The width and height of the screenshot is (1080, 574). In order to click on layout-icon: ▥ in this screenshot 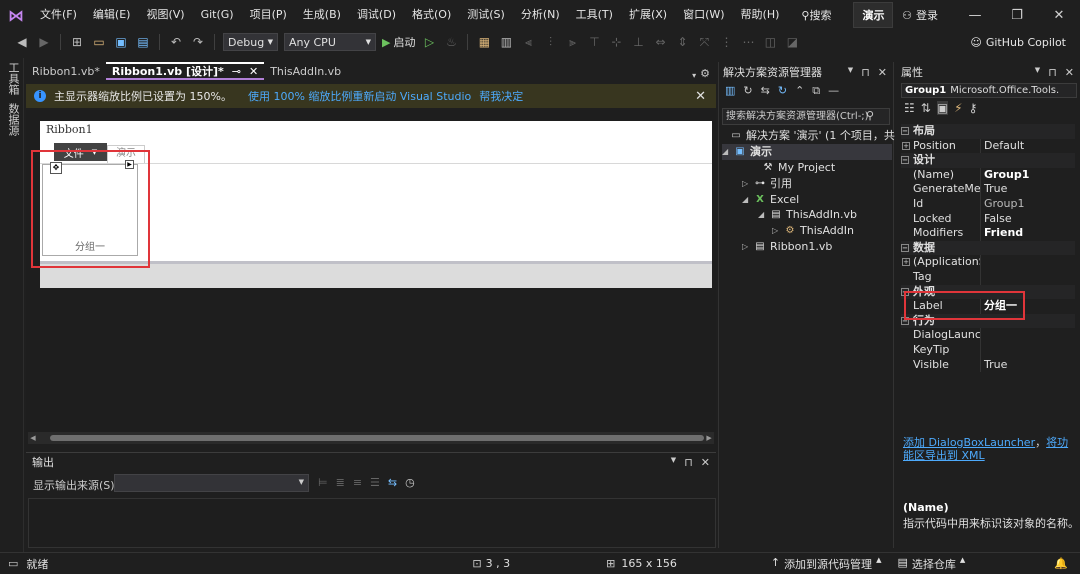, I will do `click(506, 42)`.